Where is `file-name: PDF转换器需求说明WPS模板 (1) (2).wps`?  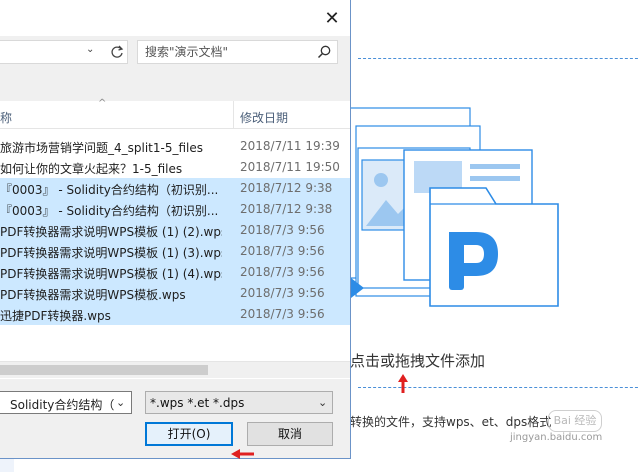
file-name: PDF转换器需求说明WPS模板 (1) (2).wps is located at coordinates (111, 232).